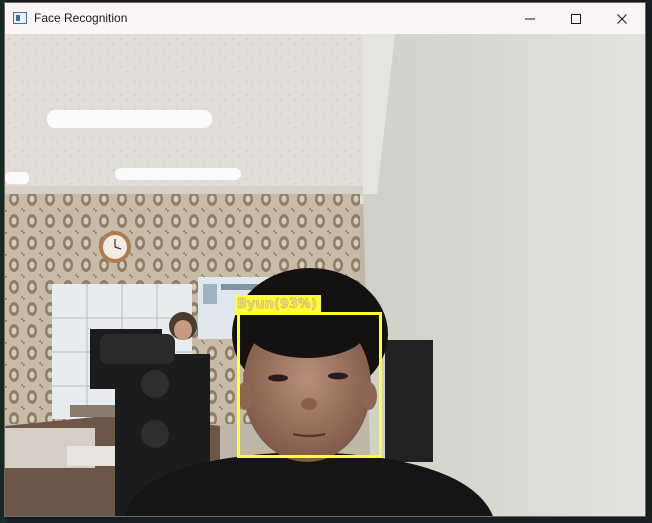 The image size is (652, 523). I want to click on window-title: Face Recognition, so click(81, 18).